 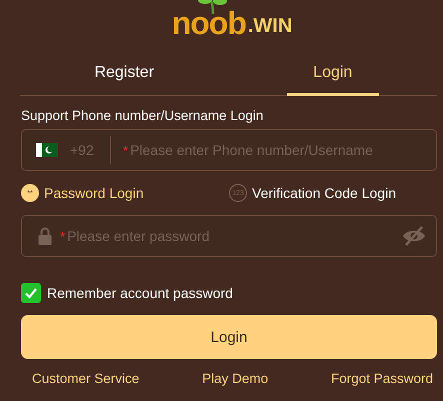 I want to click on flag-icon, so click(x=47, y=150).